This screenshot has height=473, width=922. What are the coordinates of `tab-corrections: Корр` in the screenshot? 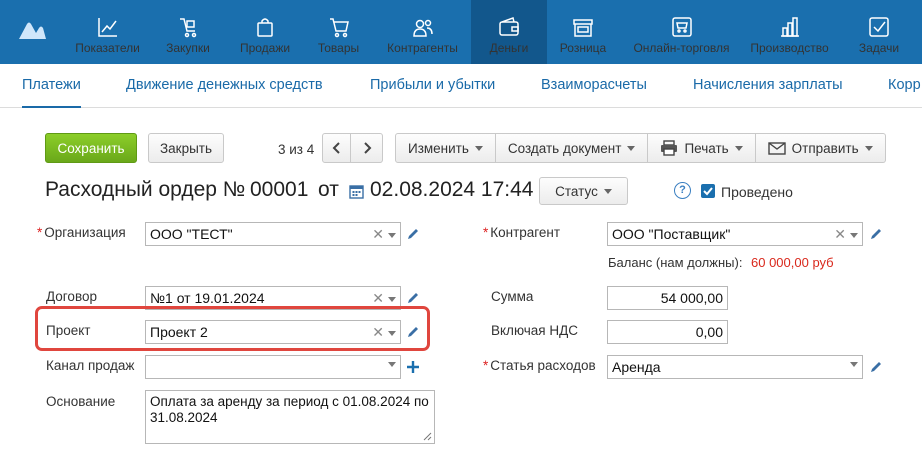 It's located at (904, 85).